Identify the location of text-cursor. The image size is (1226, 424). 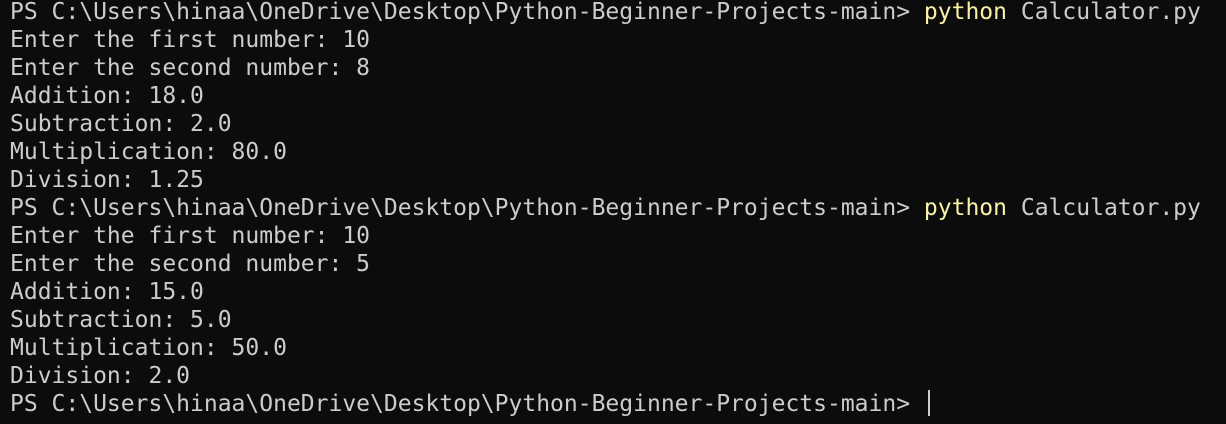
(928, 403).